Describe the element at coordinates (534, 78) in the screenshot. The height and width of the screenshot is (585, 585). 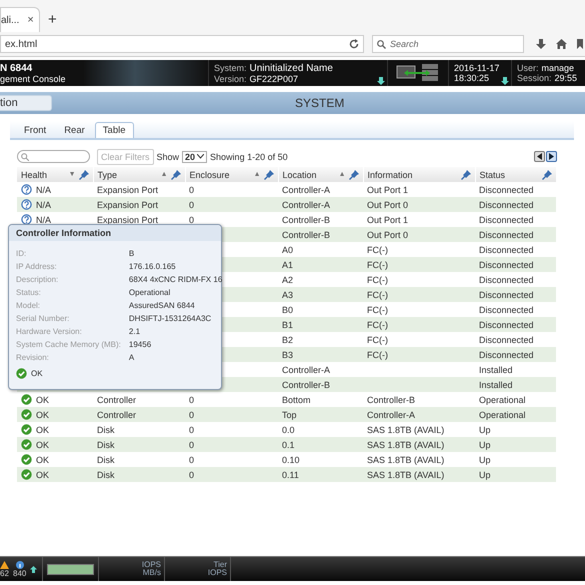
I see `field-label: Session:` at that location.